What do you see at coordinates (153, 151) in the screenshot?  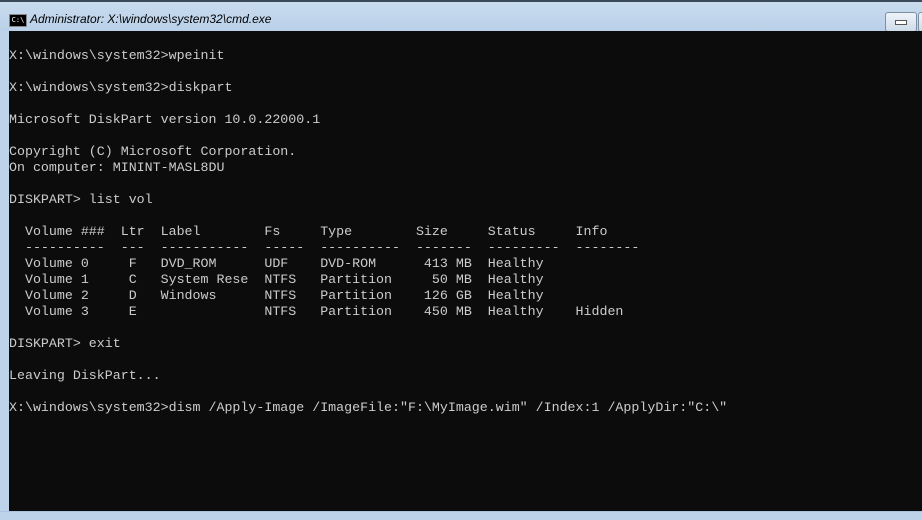 I see `console-line: Copyright (C) Microsoft Corporation.` at bounding box center [153, 151].